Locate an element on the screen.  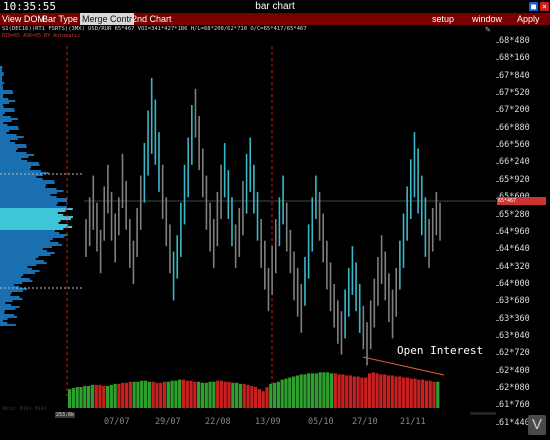
x-tick-label: 07/07 is located at coordinates (117, 422).